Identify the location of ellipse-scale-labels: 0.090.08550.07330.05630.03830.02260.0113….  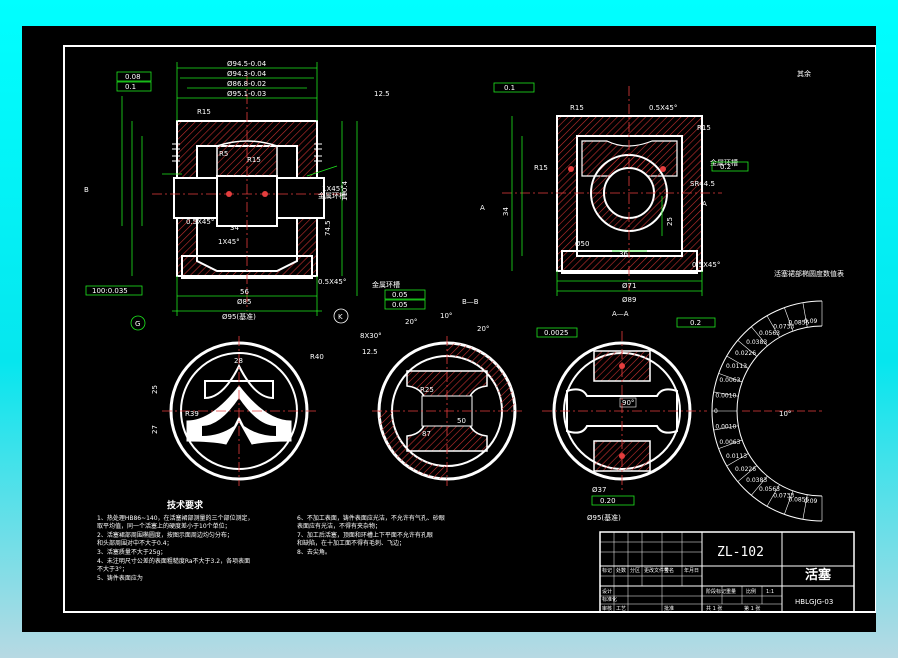
(766, 411).